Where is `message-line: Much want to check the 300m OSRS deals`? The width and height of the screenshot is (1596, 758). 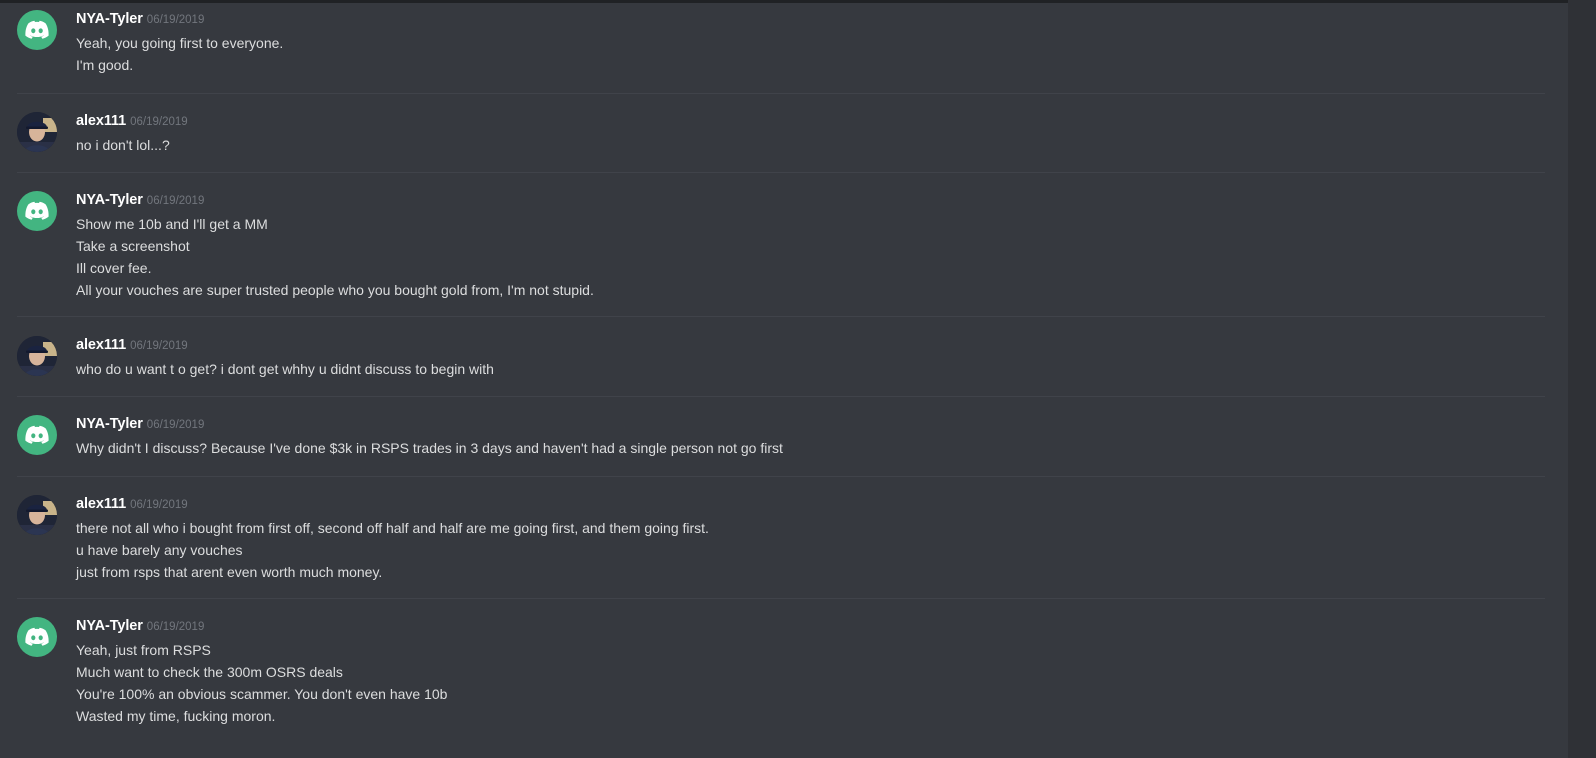 message-line: Much want to check the 300m OSRS deals is located at coordinates (209, 672).